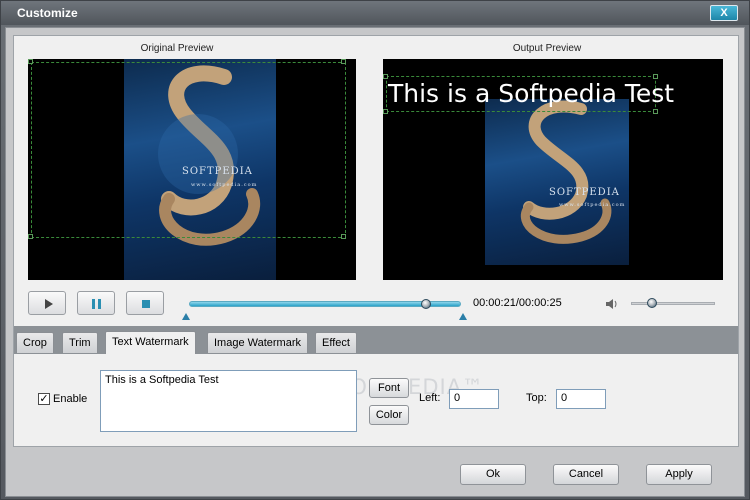 The width and height of the screenshot is (750, 500). I want to click on apply-button: Apply, so click(679, 474).